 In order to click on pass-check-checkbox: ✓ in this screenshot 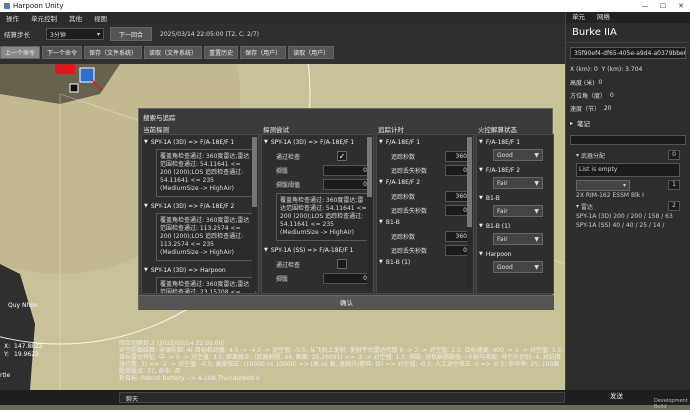, I will do `click(342, 156)`.